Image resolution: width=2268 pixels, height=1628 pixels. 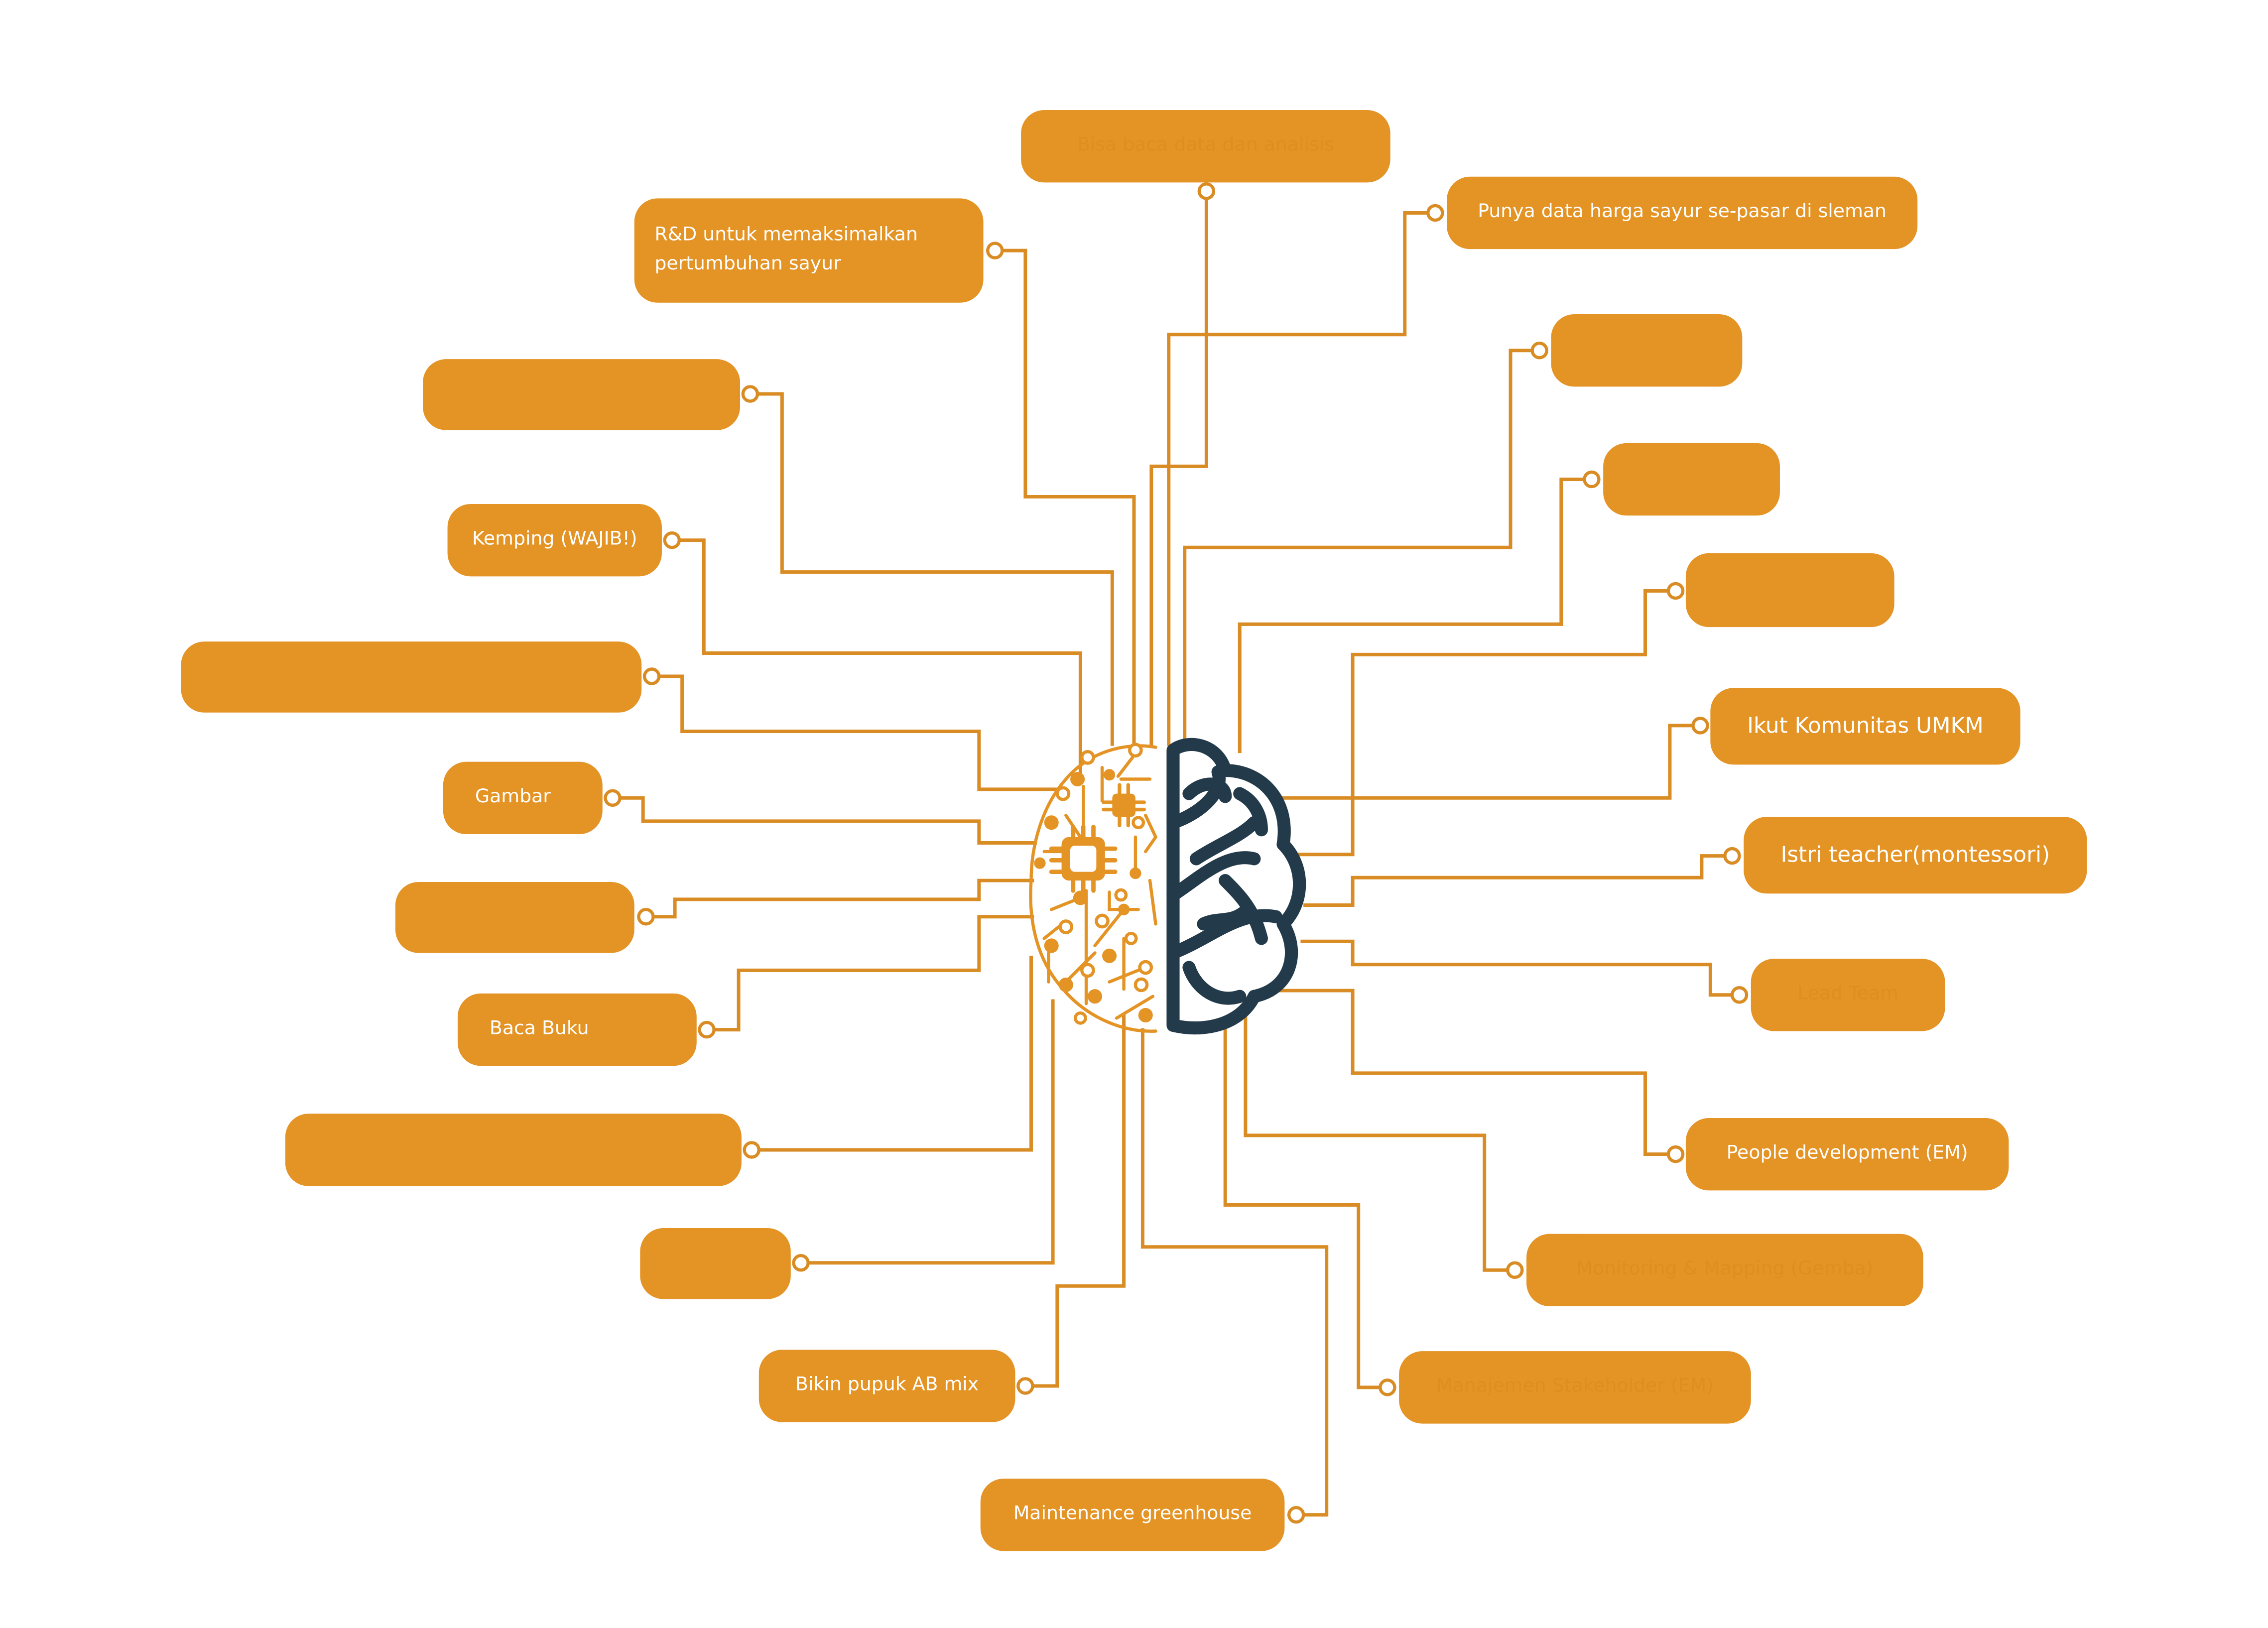 I want to click on wire-lead-team, so click(x=1520, y=968).